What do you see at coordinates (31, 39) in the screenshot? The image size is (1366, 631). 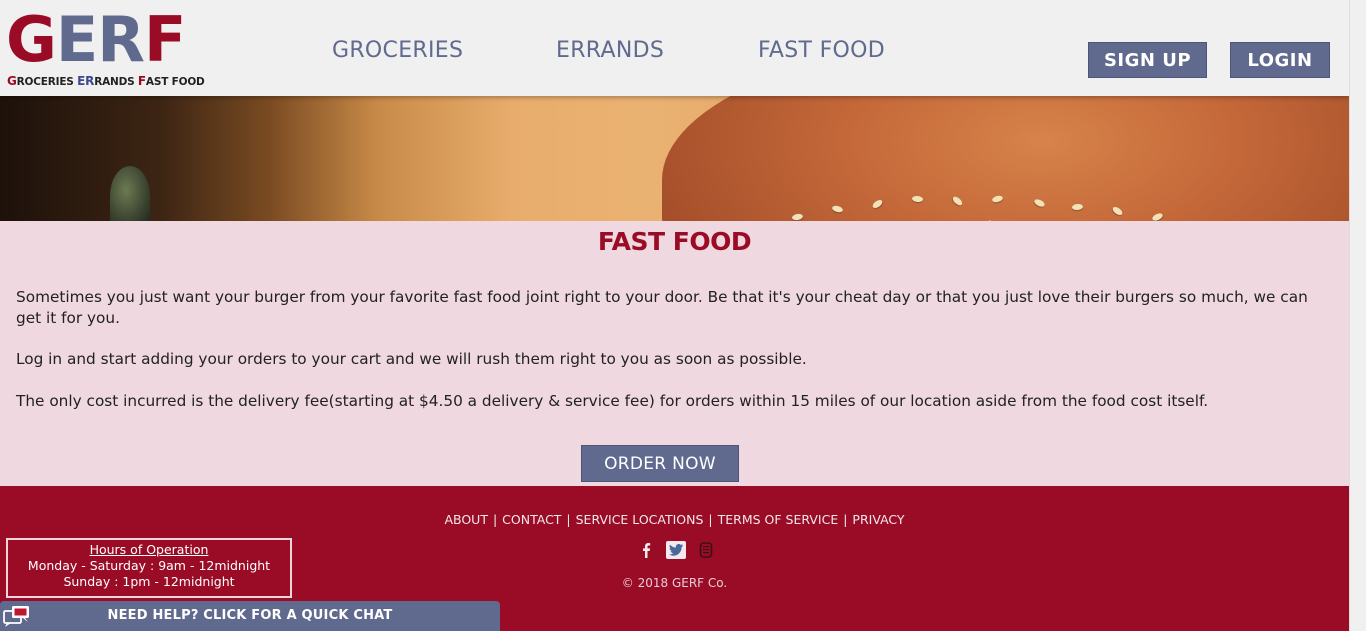 I see `logo-letter-g: G` at bounding box center [31, 39].